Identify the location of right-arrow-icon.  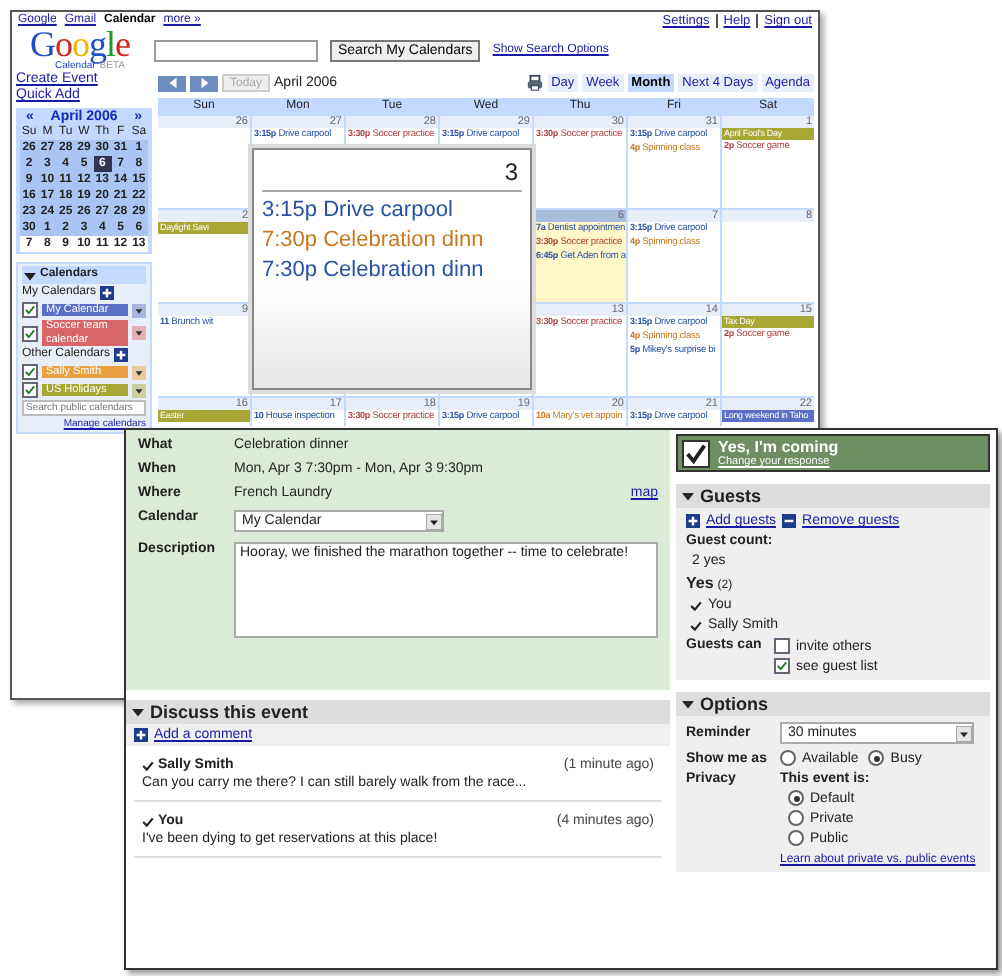
(204, 83).